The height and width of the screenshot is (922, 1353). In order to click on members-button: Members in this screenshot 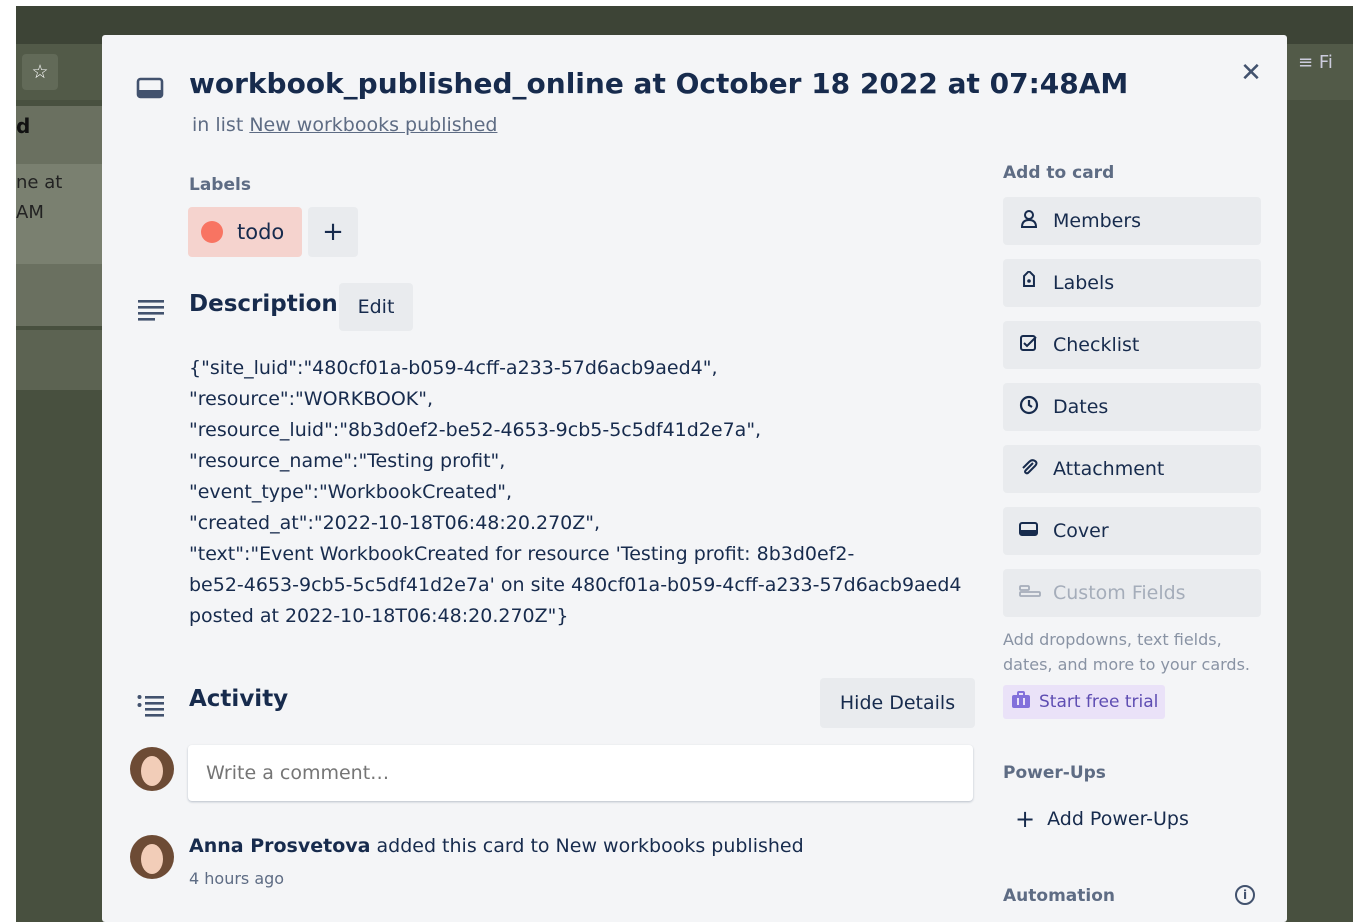, I will do `click(1132, 221)`.